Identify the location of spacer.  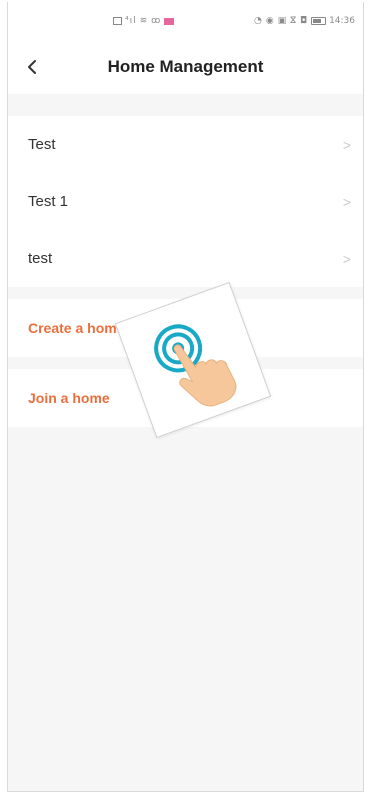
(185, 105).